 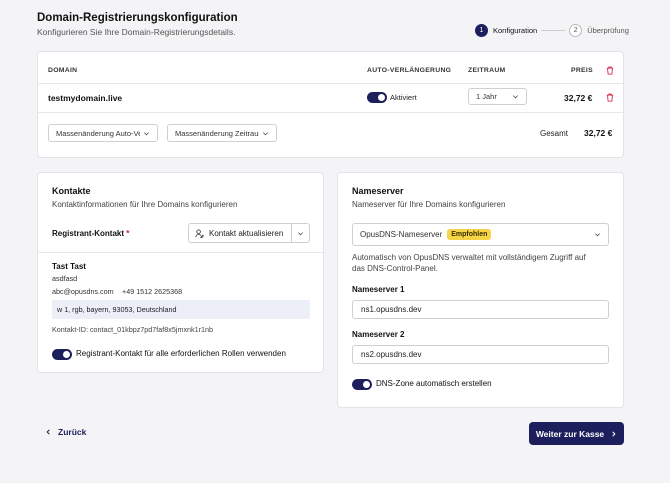 I want to click on user-edit-icon, so click(x=199, y=233).